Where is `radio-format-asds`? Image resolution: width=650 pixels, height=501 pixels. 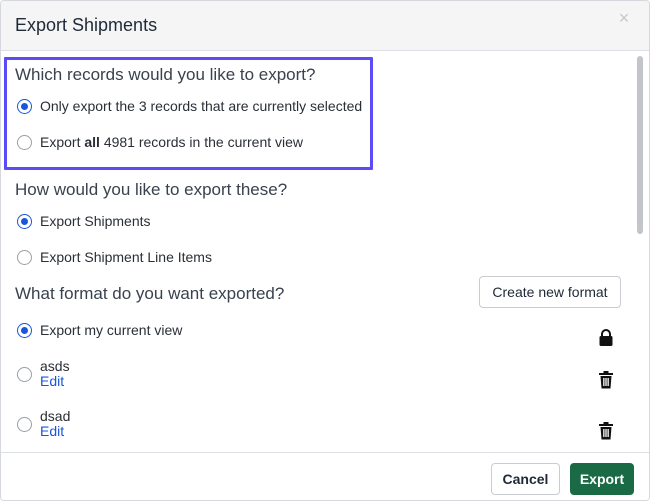 radio-format-asds is located at coordinates (24, 374).